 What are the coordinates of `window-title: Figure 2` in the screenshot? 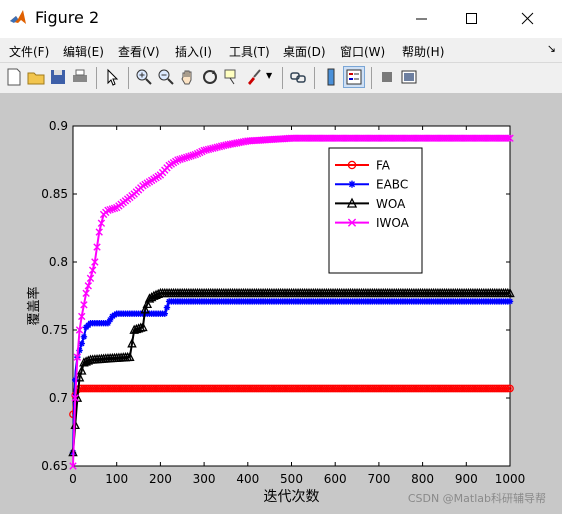 It's located at (67, 17).